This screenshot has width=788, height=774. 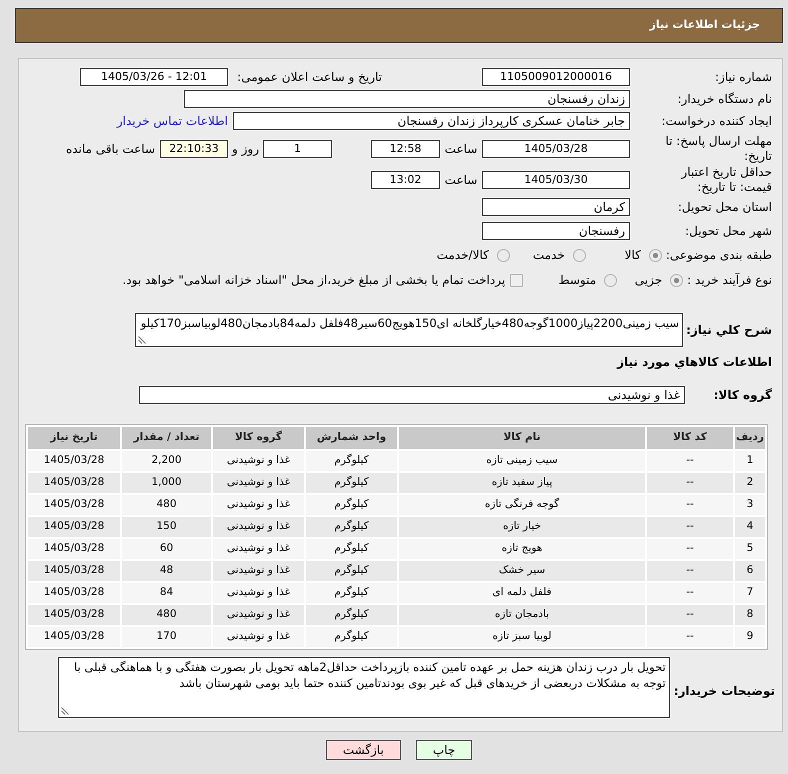 What do you see at coordinates (111, 149) in the screenshot?
I see `field-label: ساعت باقی مانده` at bounding box center [111, 149].